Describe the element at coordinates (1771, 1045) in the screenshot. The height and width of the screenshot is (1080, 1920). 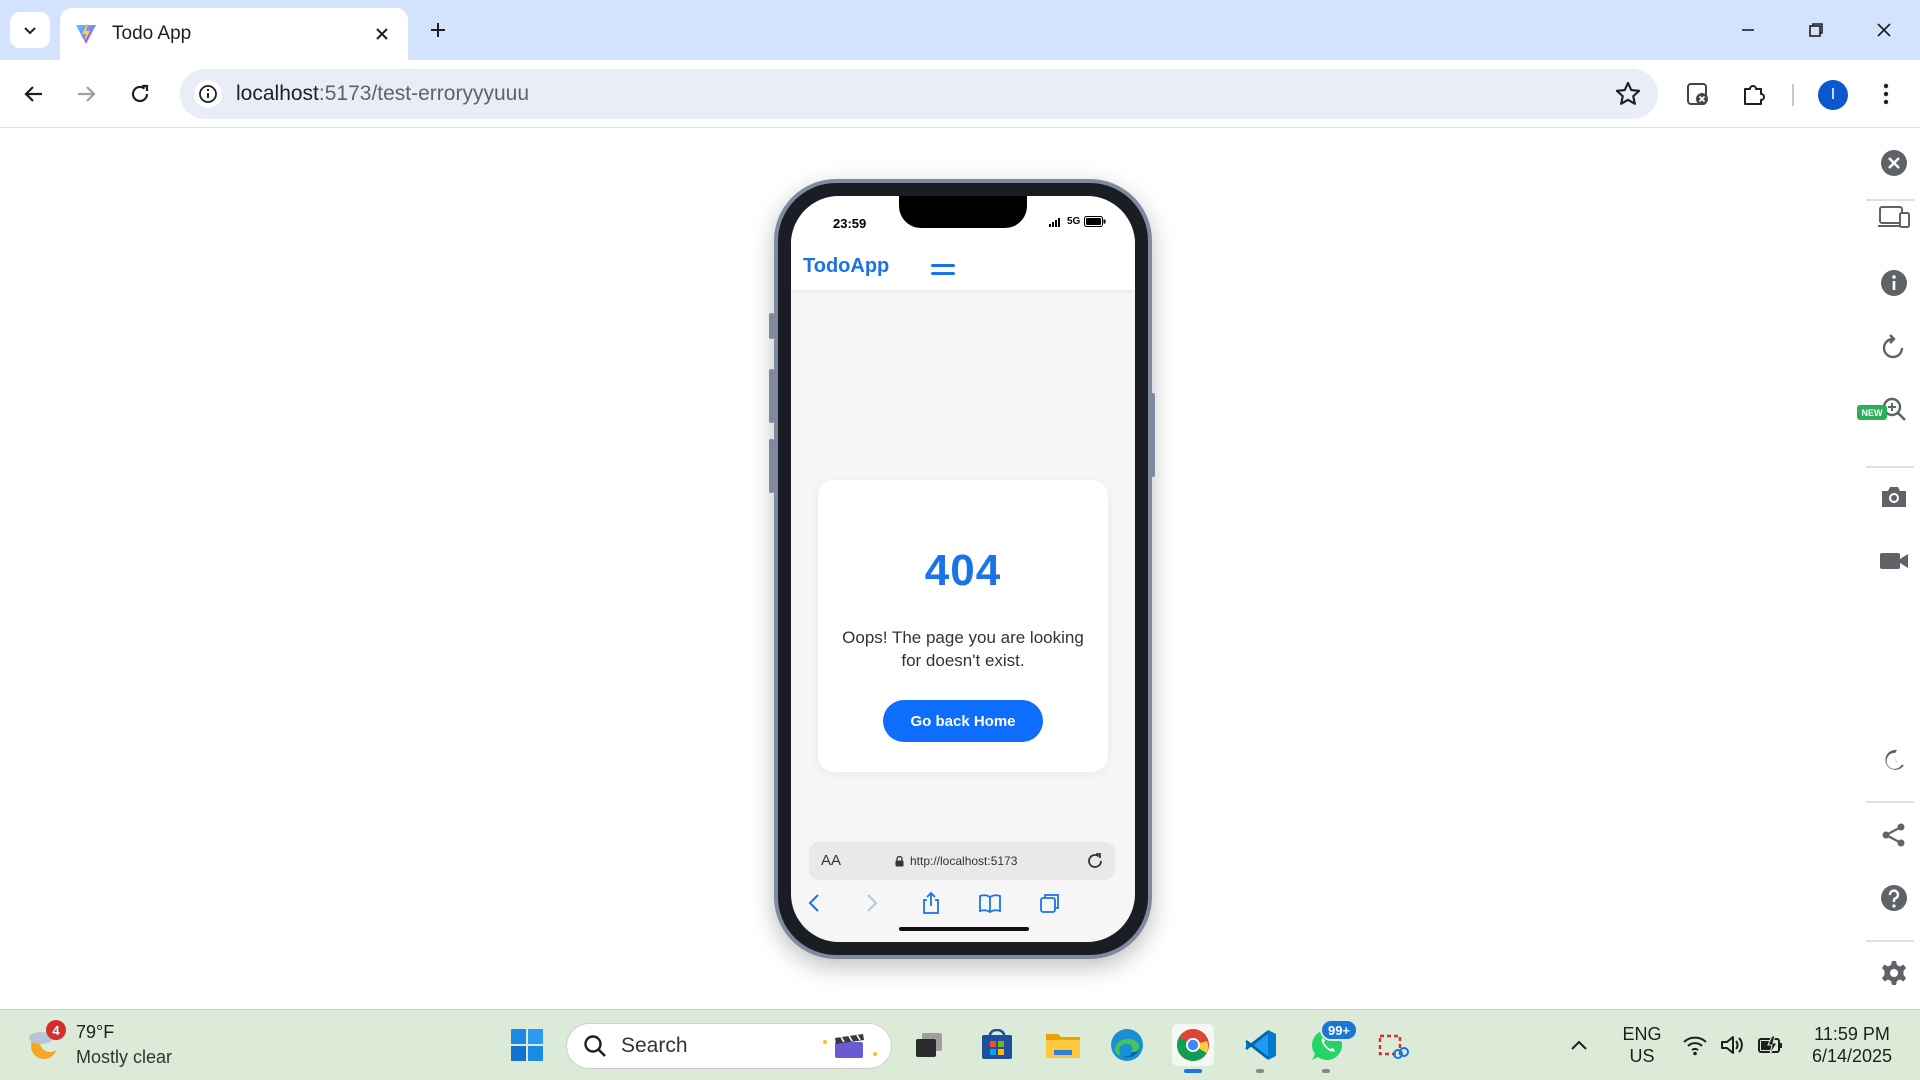
I see `battery-charging-icon` at that location.